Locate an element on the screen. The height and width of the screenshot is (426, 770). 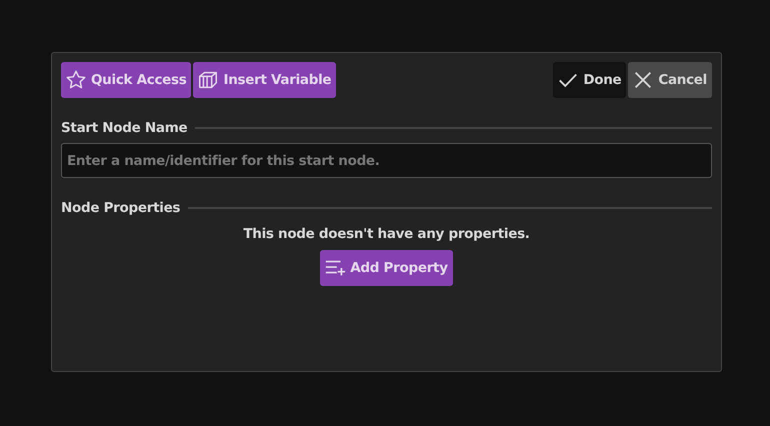
star-icon is located at coordinates (76, 80).